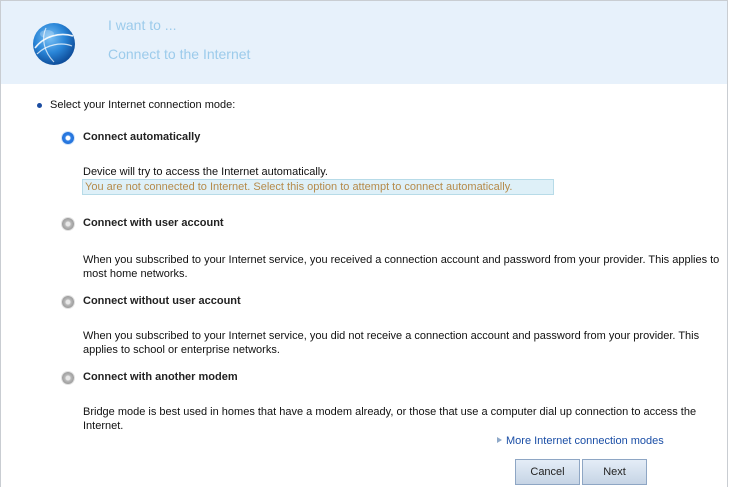 Image resolution: width=731 pixels, height=487 pixels. Describe the element at coordinates (68, 224) in the screenshot. I see `radio-connect-with-user-account` at that location.